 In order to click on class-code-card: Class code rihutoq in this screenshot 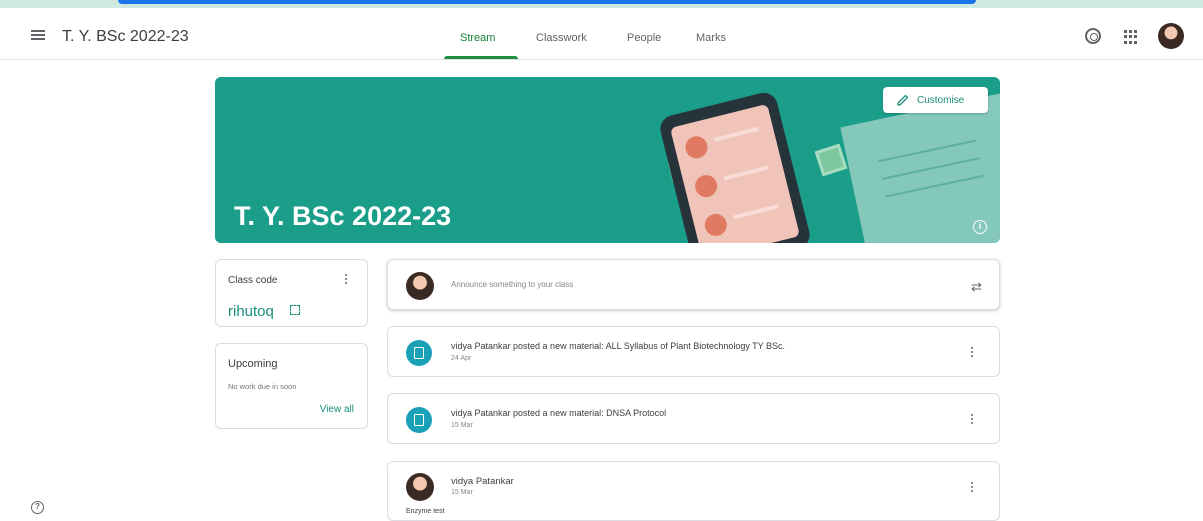, I will do `click(291, 293)`.